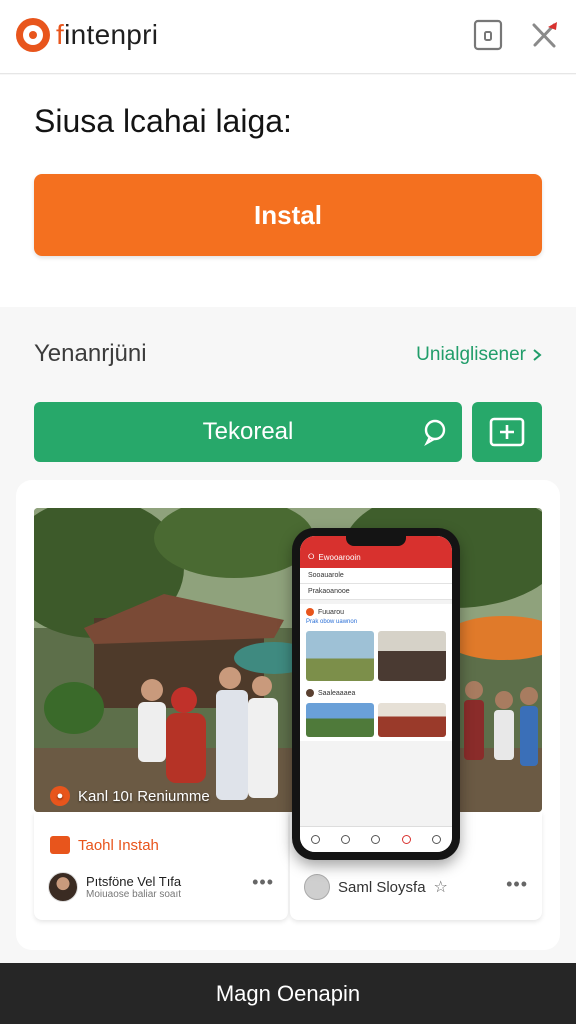 The image size is (576, 1024). I want to click on close-button, so click(545, 35).